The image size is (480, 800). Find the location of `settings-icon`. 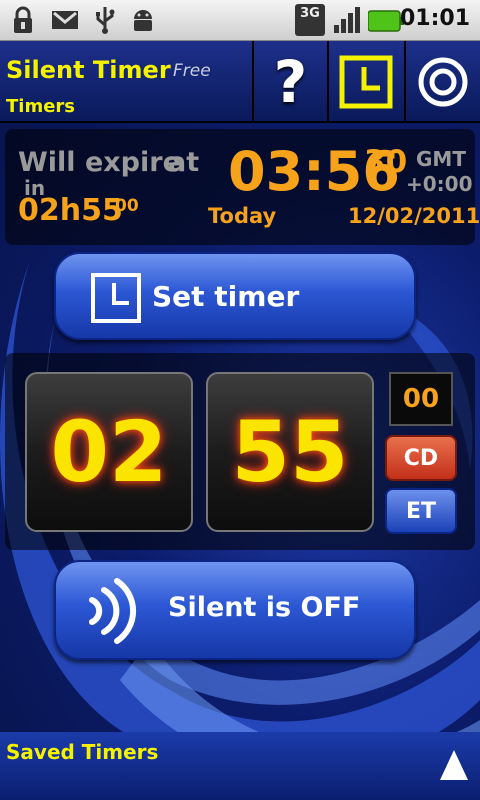

settings-icon is located at coordinates (443, 82).